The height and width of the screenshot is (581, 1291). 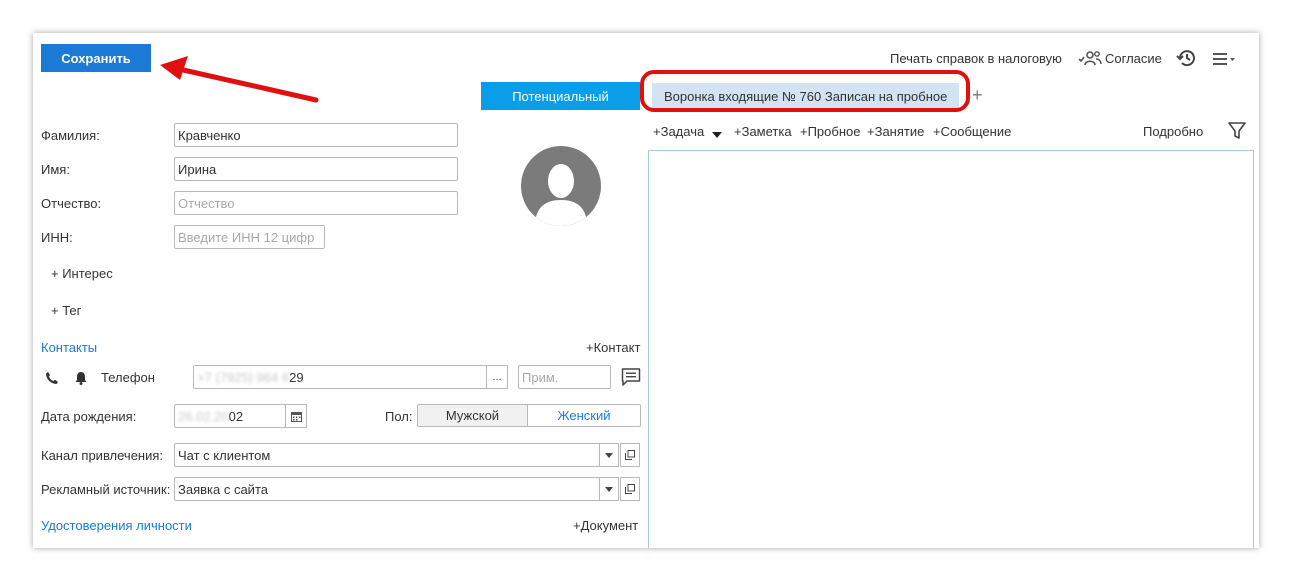 I want to click on ad-source-open-button, so click(x=630, y=489).